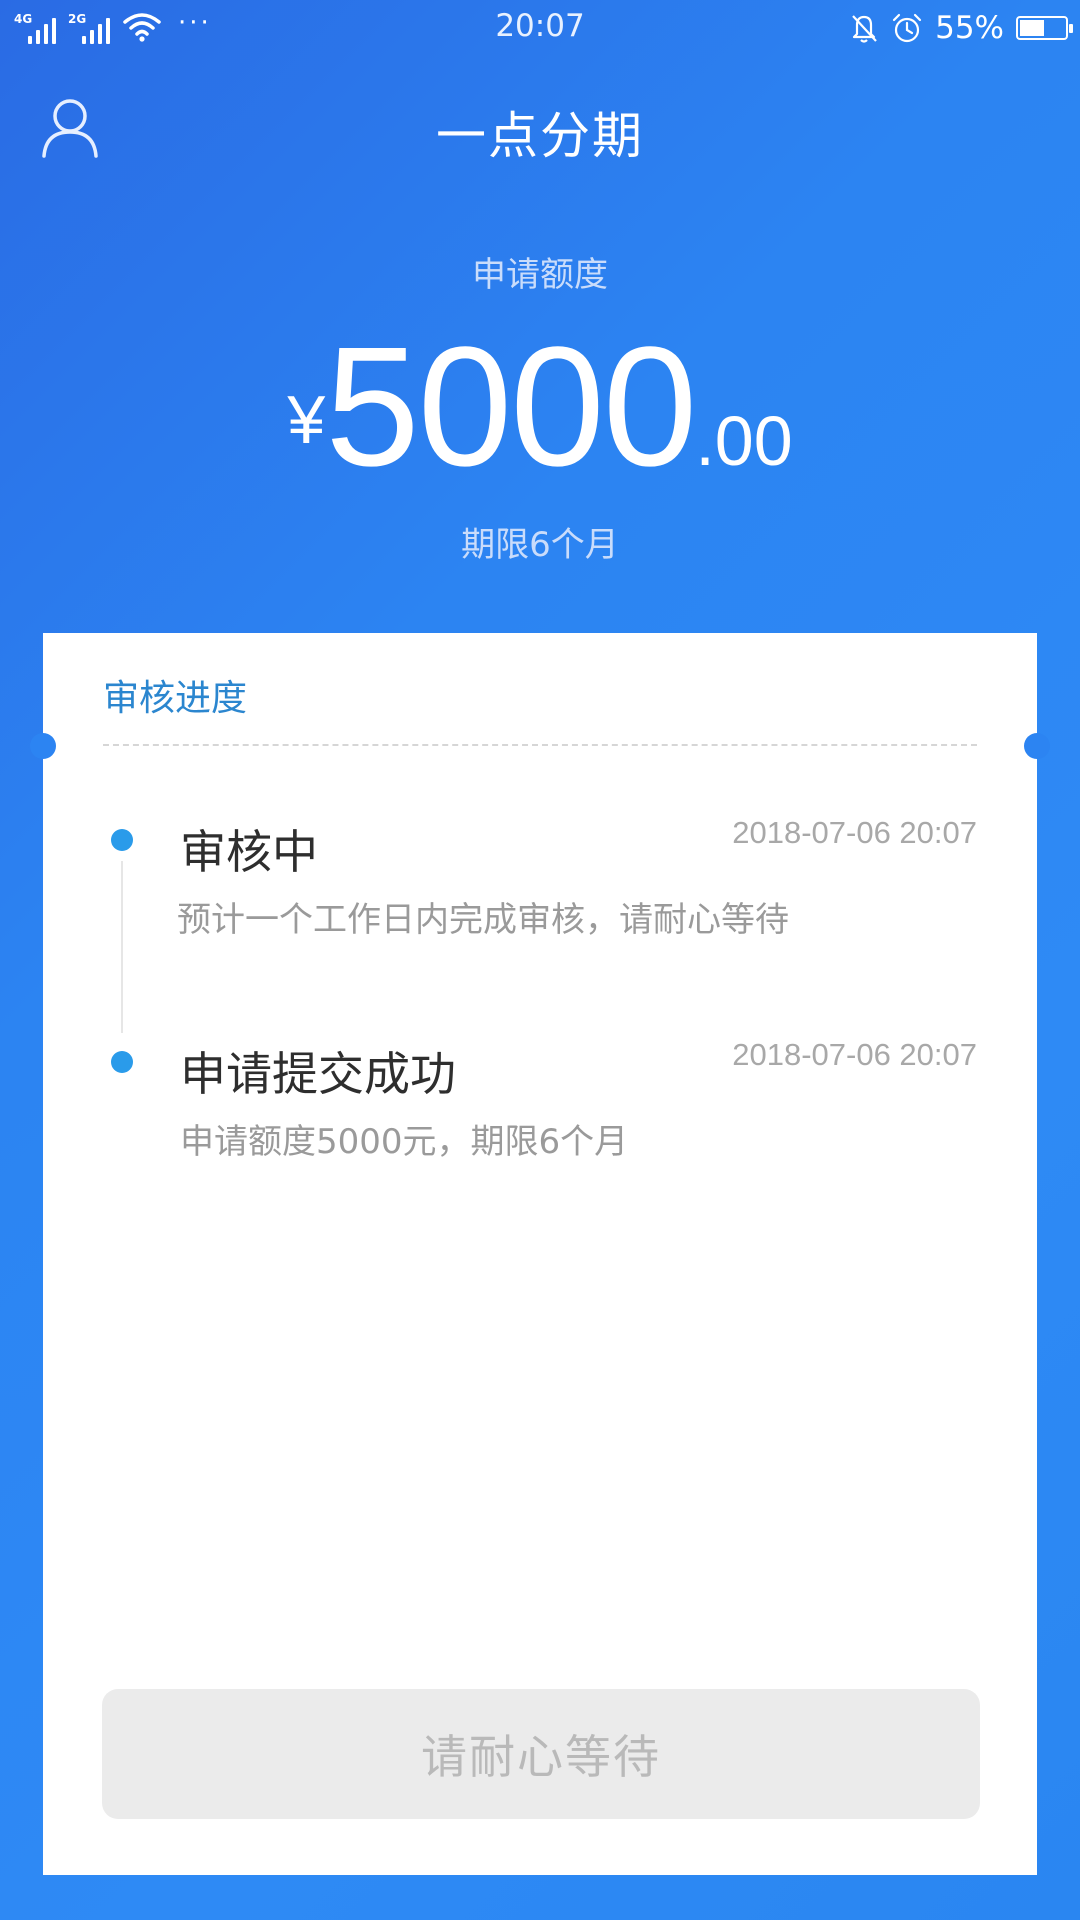 This screenshot has height=1920, width=1080. Describe the element at coordinates (864, 29) in the screenshot. I see `bell-muted-icon` at that location.